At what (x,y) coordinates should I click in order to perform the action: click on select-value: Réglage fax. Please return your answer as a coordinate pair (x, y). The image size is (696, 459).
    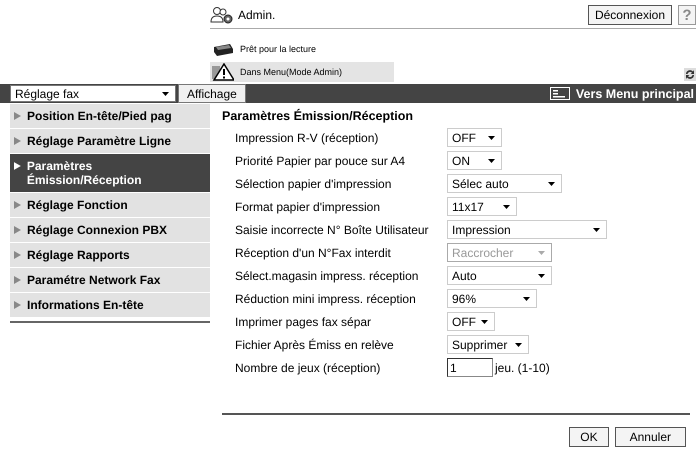
    Looking at the image, I should click on (47, 93).